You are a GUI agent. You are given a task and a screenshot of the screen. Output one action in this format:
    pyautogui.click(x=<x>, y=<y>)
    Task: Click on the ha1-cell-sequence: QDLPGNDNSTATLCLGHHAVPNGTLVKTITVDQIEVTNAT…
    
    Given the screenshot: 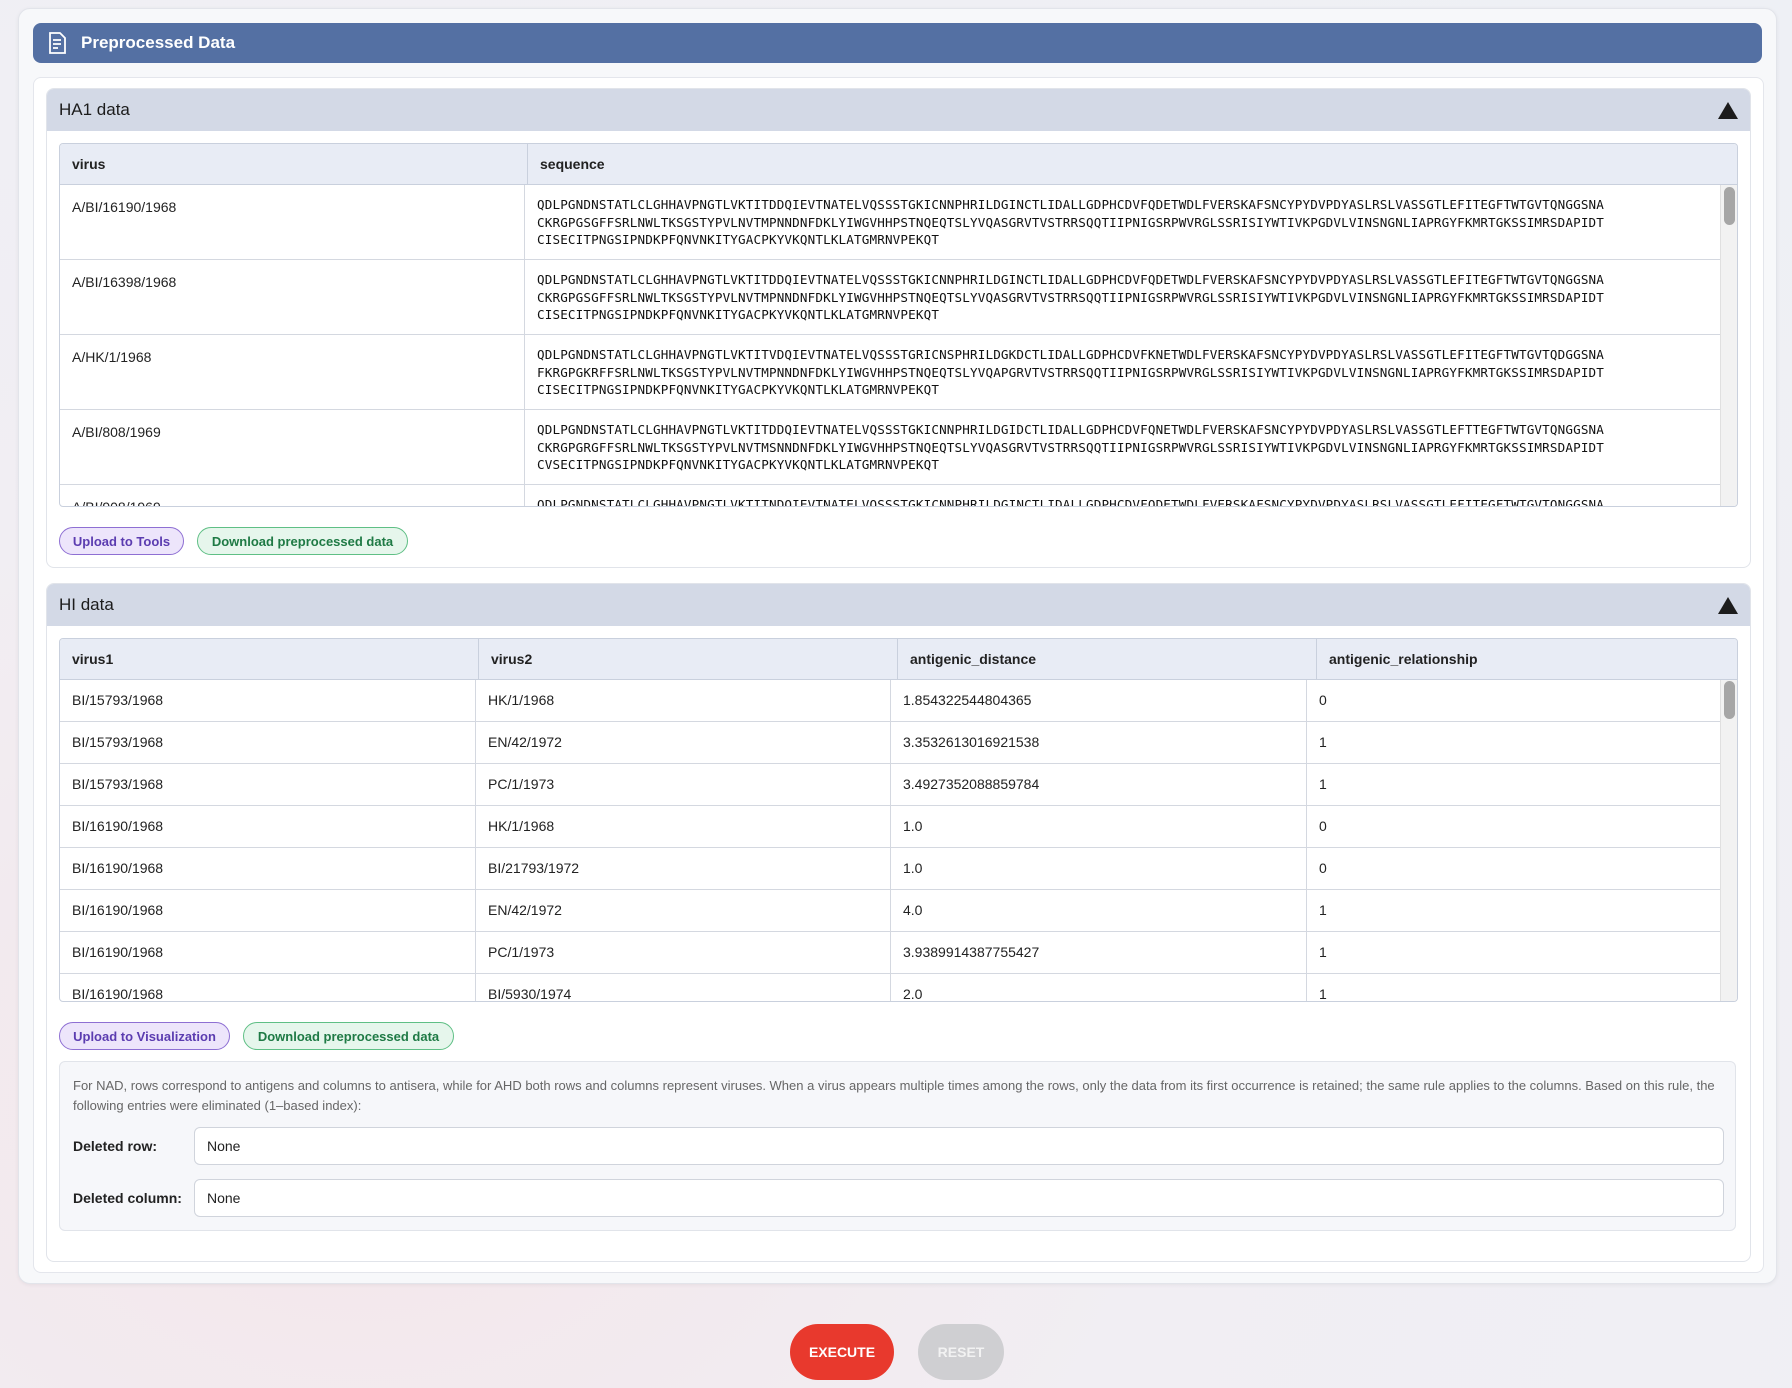 What is the action you would take?
    pyautogui.click(x=1071, y=372)
    